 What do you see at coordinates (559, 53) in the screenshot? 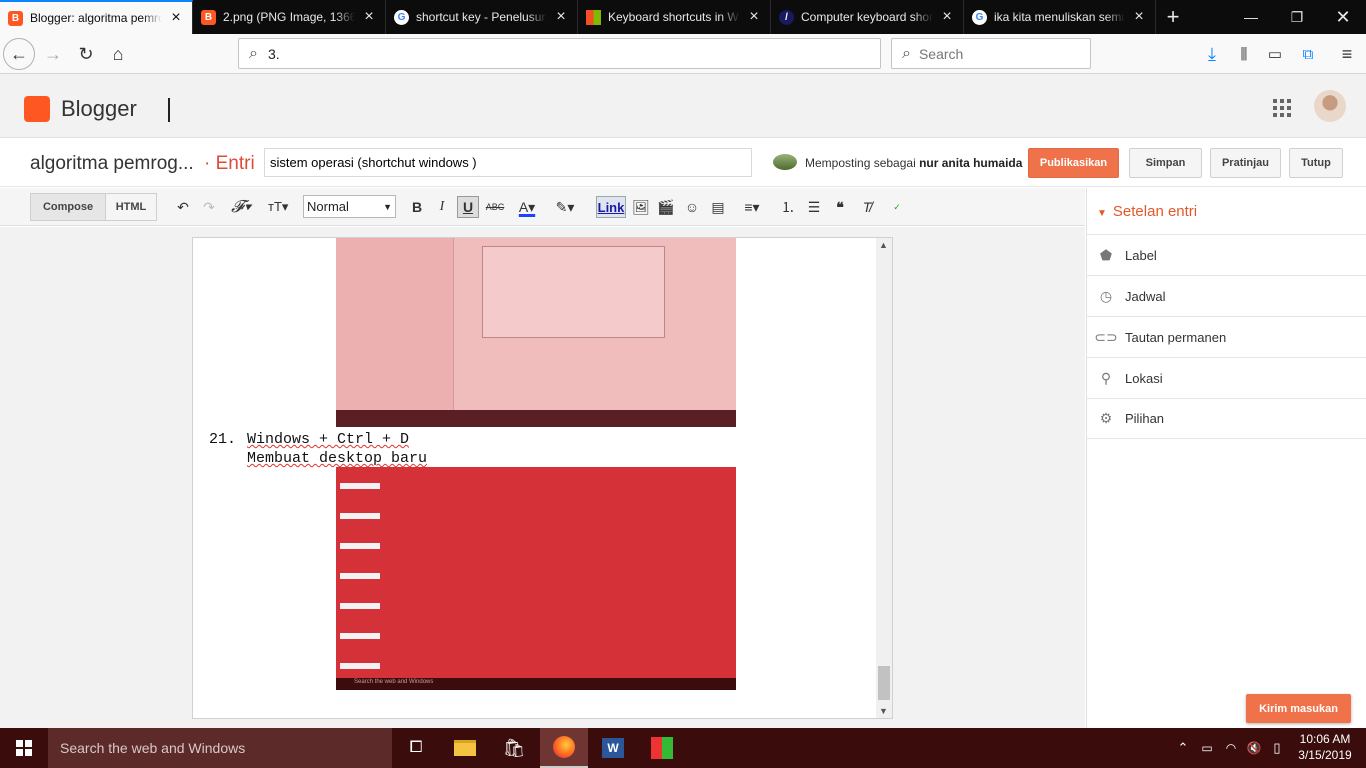
I see `url-bar: ⌕ 3.` at bounding box center [559, 53].